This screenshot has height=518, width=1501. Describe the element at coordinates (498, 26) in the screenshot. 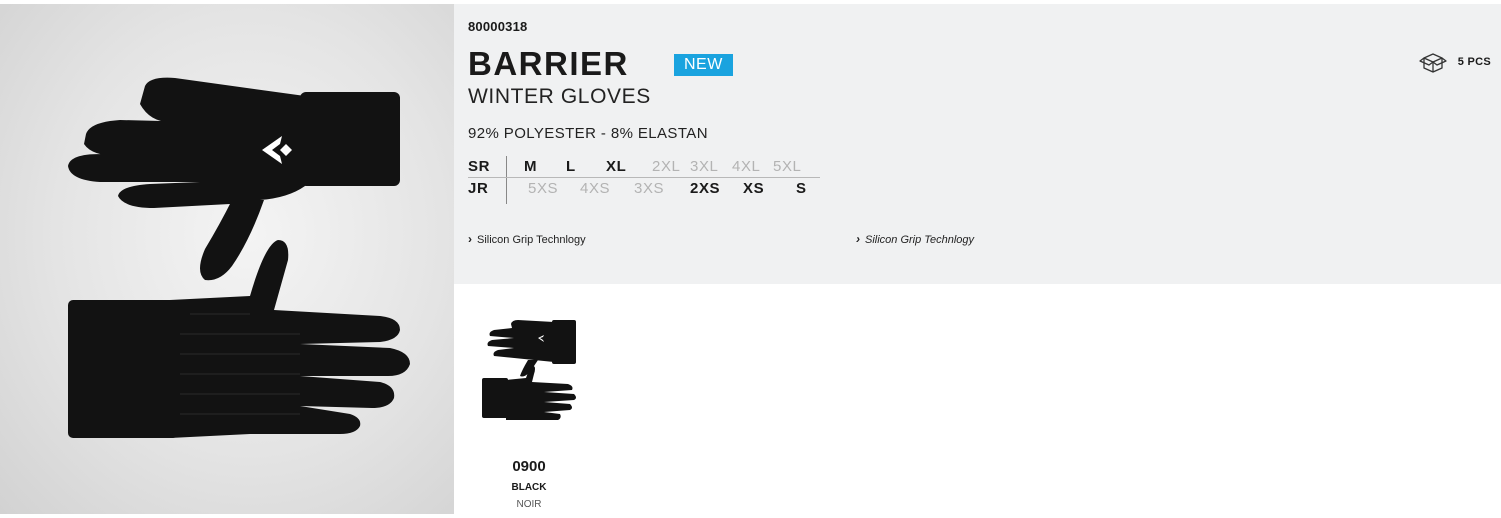

I see `product-sku: 80000318` at that location.